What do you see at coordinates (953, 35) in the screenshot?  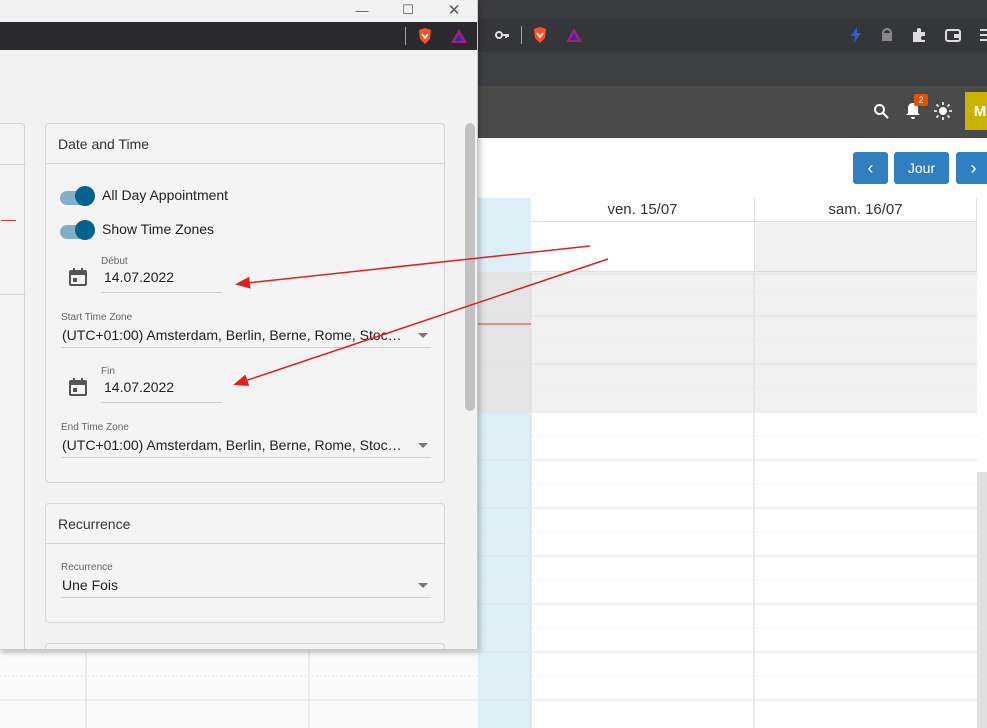 I see `wallet-icon` at bounding box center [953, 35].